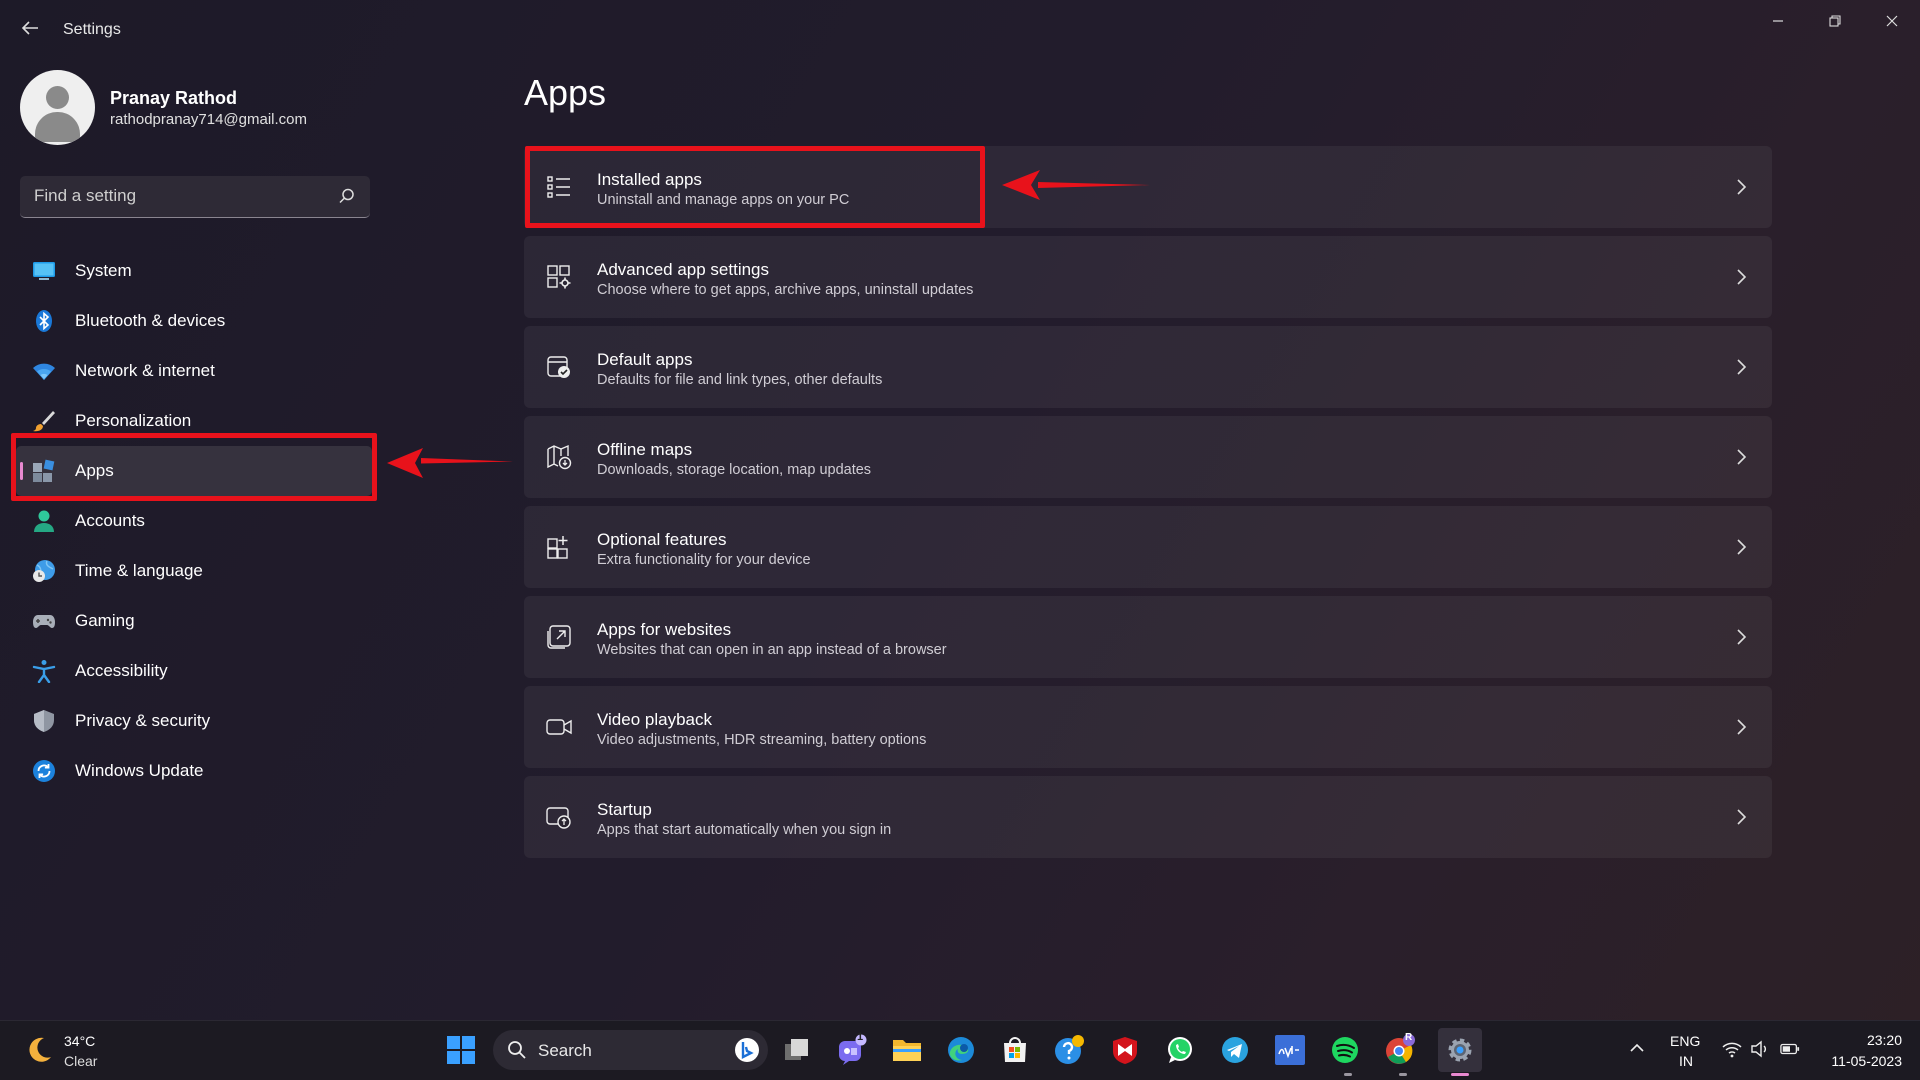 The image size is (1920, 1080). I want to click on chrome-button: R, so click(1400, 1049).